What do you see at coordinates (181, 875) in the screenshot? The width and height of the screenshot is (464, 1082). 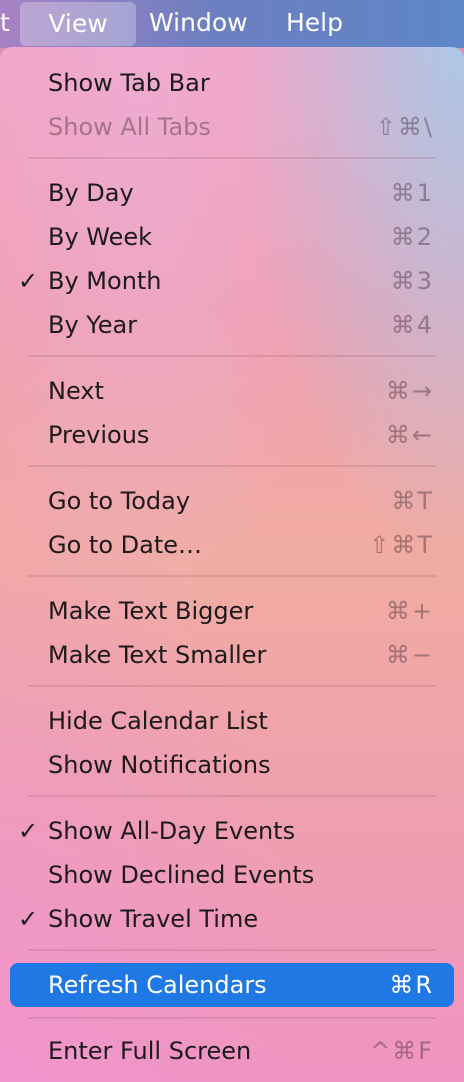 I see `menu-item-label: Show Declined Events` at bounding box center [181, 875].